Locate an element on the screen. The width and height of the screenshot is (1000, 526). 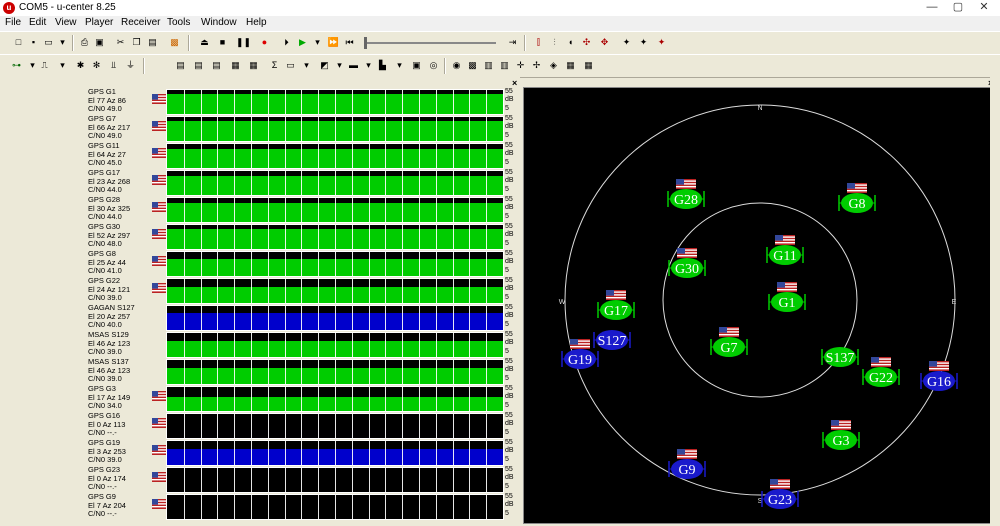
copy-icon: ❐ is located at coordinates (136, 42).